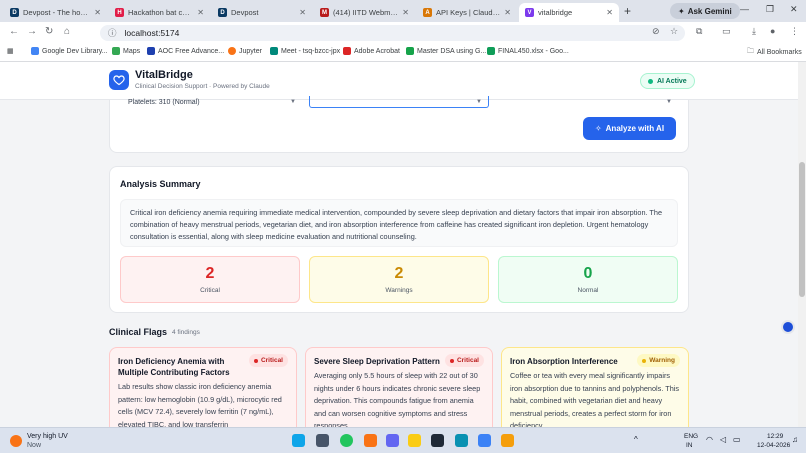 The image size is (806, 453). What do you see at coordinates (802, 229) in the screenshot?
I see `scrollbar-thumb` at bounding box center [802, 229].